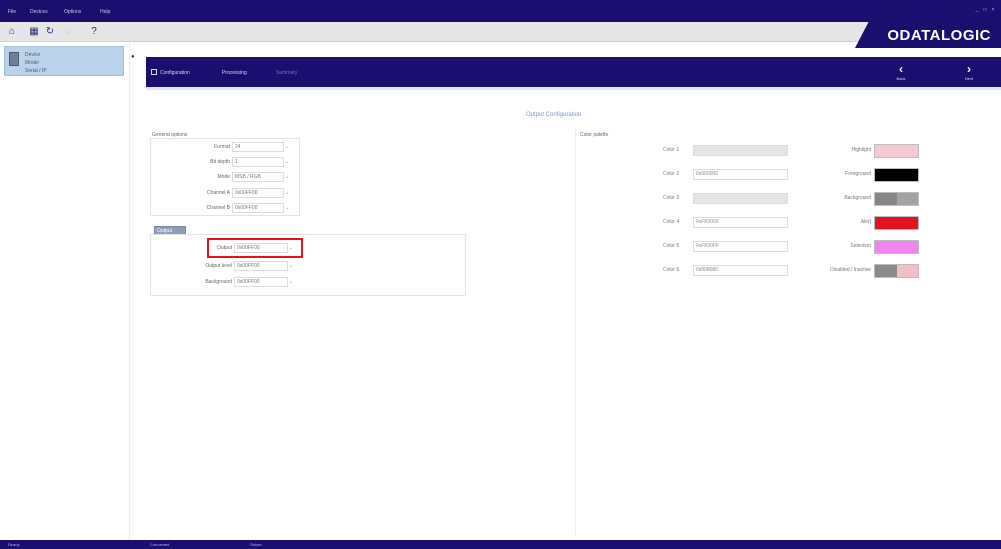 This screenshot has width=1001, height=549. What do you see at coordinates (575, 332) in the screenshot?
I see `column-divider` at bounding box center [575, 332].